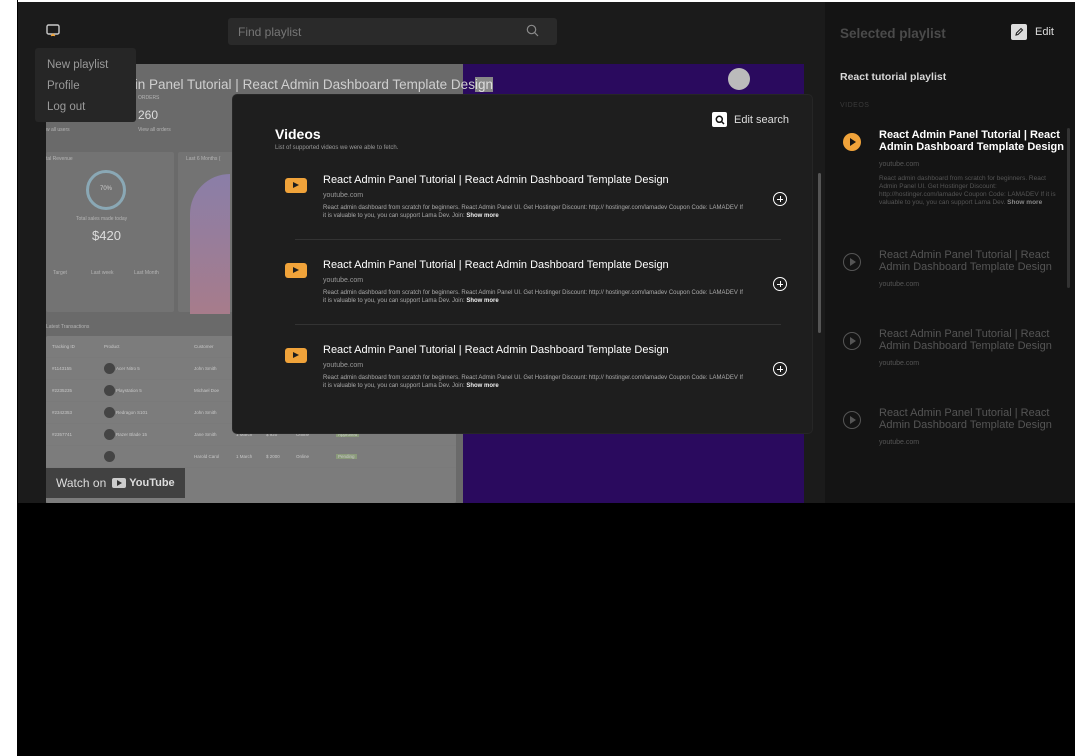 The width and height of the screenshot is (1075, 756). Describe the element at coordinates (146, 273) in the screenshot. I see `last-month-label: Last Month` at that location.